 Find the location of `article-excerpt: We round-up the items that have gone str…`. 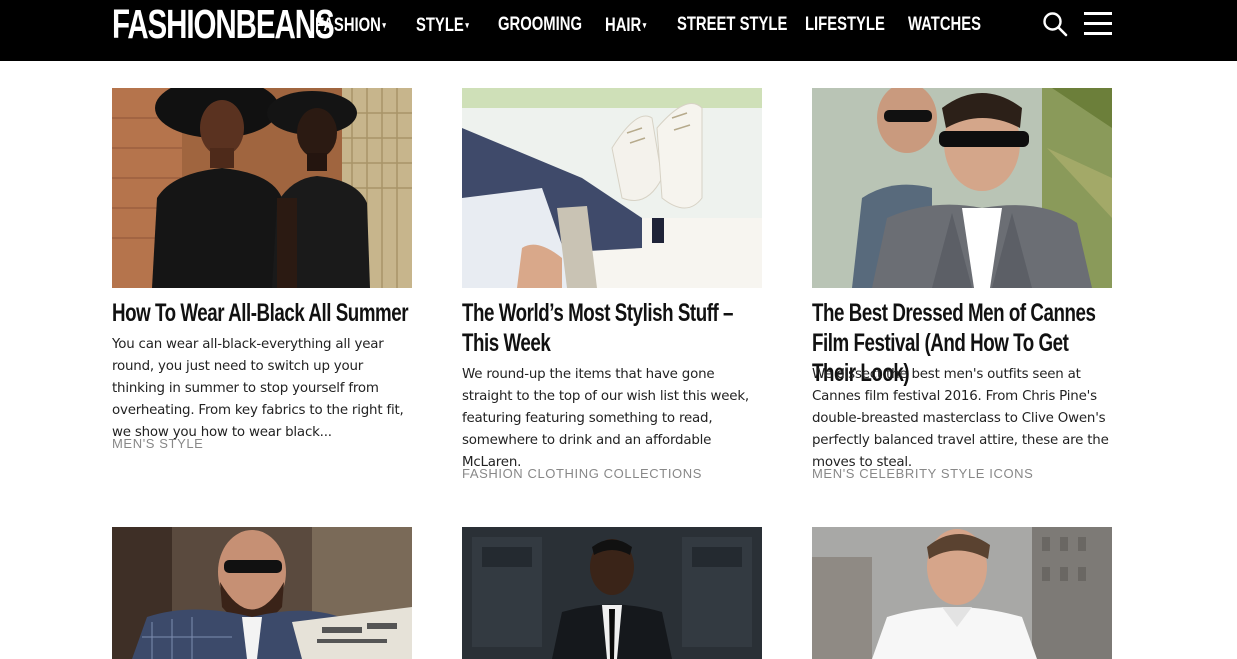

article-excerpt: We round-up the items that have gone str… is located at coordinates (605, 418).